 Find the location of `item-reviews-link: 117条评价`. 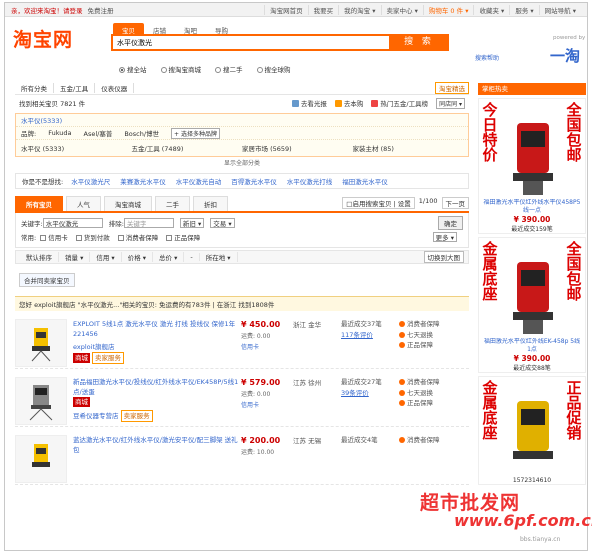

item-reviews-link: 117条评价 is located at coordinates (370, 335).